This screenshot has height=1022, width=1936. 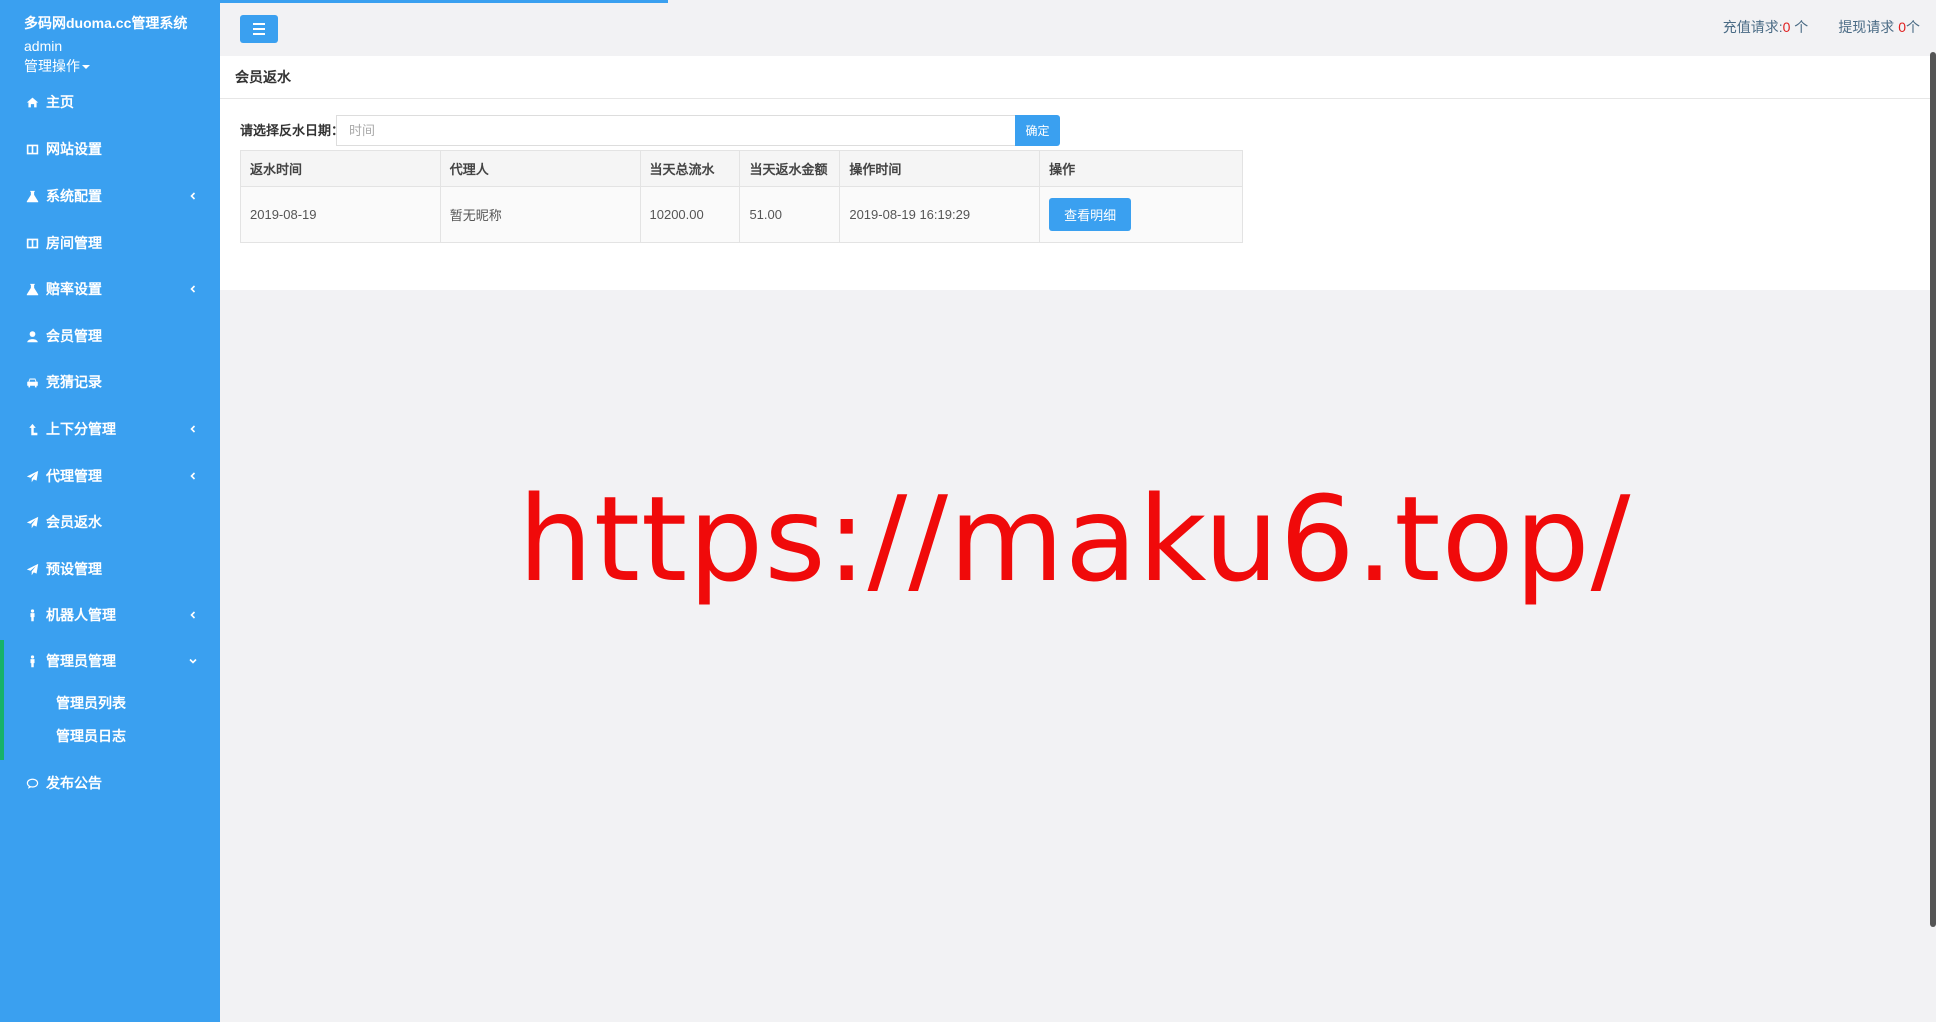 I want to click on sidebar-item-label: 会员管理, so click(x=74, y=336).